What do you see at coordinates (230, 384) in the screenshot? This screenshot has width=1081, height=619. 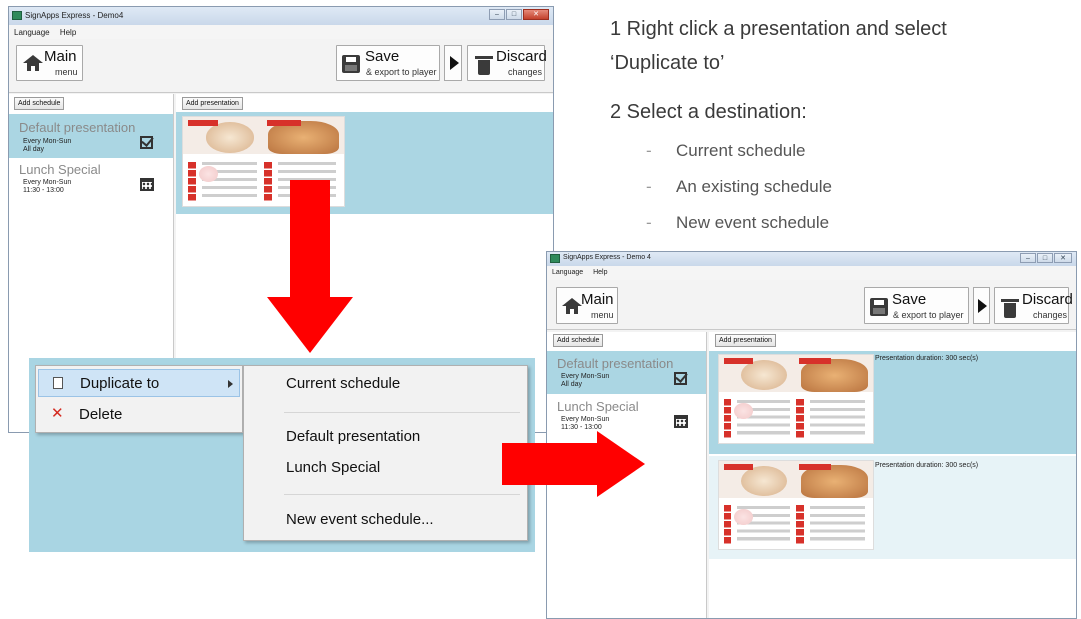 I see `submenu-arrow-icon` at bounding box center [230, 384].